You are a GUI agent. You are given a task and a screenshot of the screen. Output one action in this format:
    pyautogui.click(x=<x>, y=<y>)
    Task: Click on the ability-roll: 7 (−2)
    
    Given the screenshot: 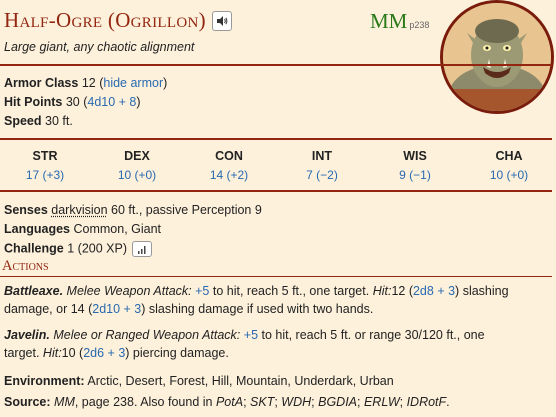 What is the action you would take?
    pyautogui.click(x=322, y=175)
    